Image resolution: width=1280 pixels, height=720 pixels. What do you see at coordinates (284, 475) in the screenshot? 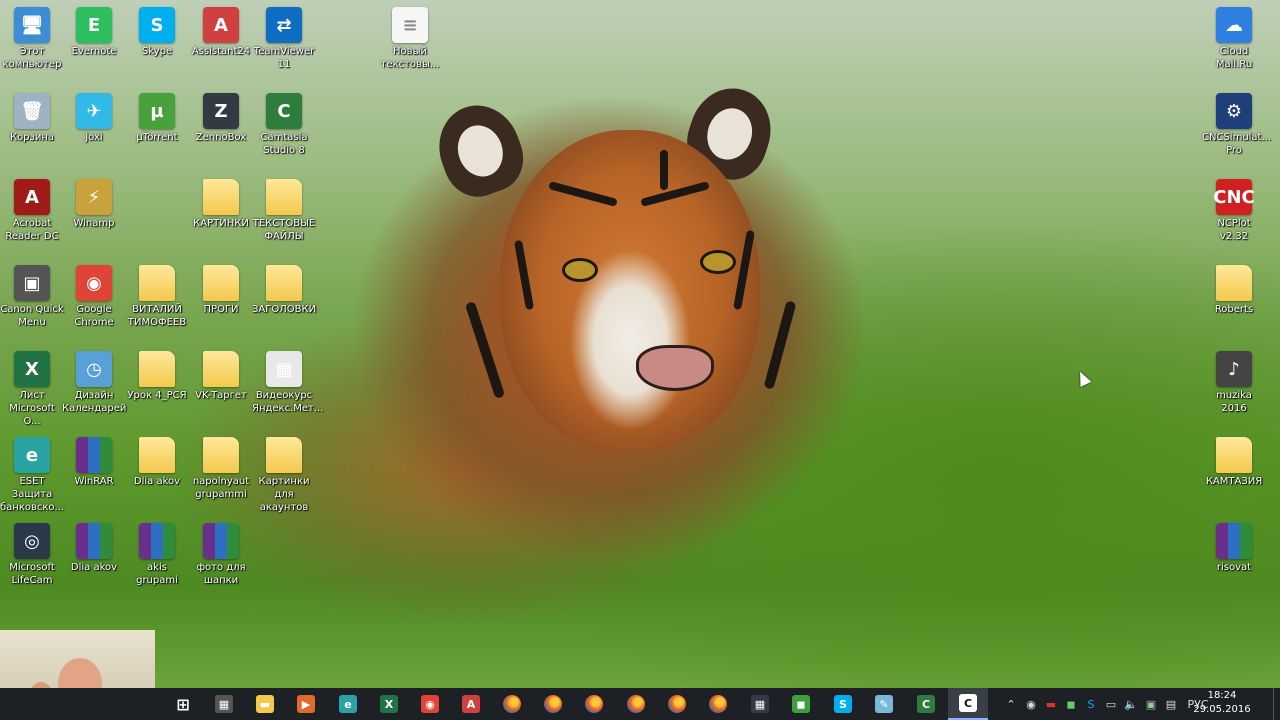
I see `desktop-icon: Картинки для акаунтов` at bounding box center [284, 475].